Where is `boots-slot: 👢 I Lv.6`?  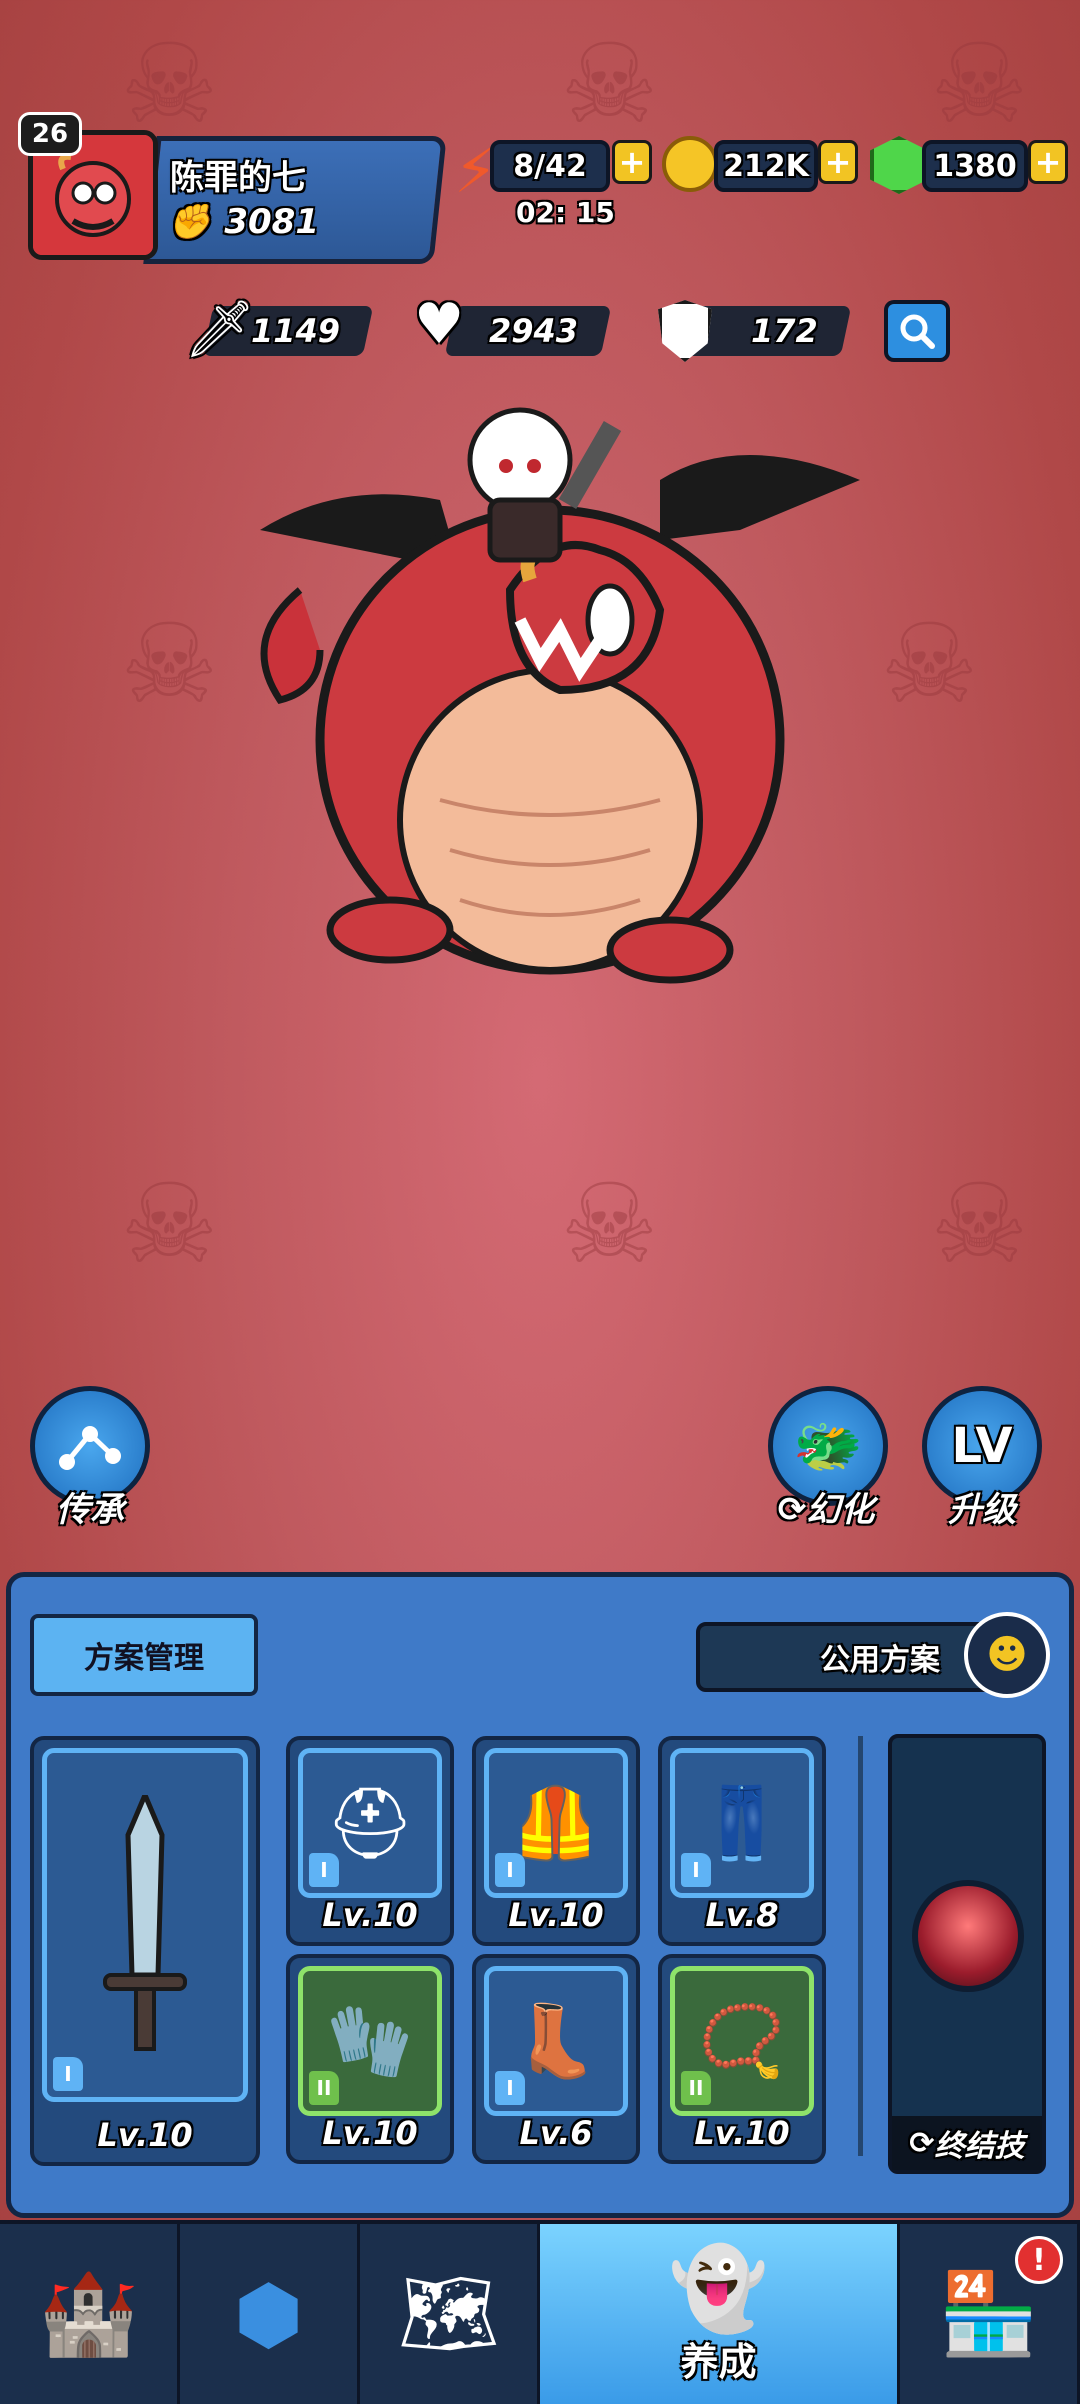
boots-slot: 👢 I Lv.6 is located at coordinates (556, 2059).